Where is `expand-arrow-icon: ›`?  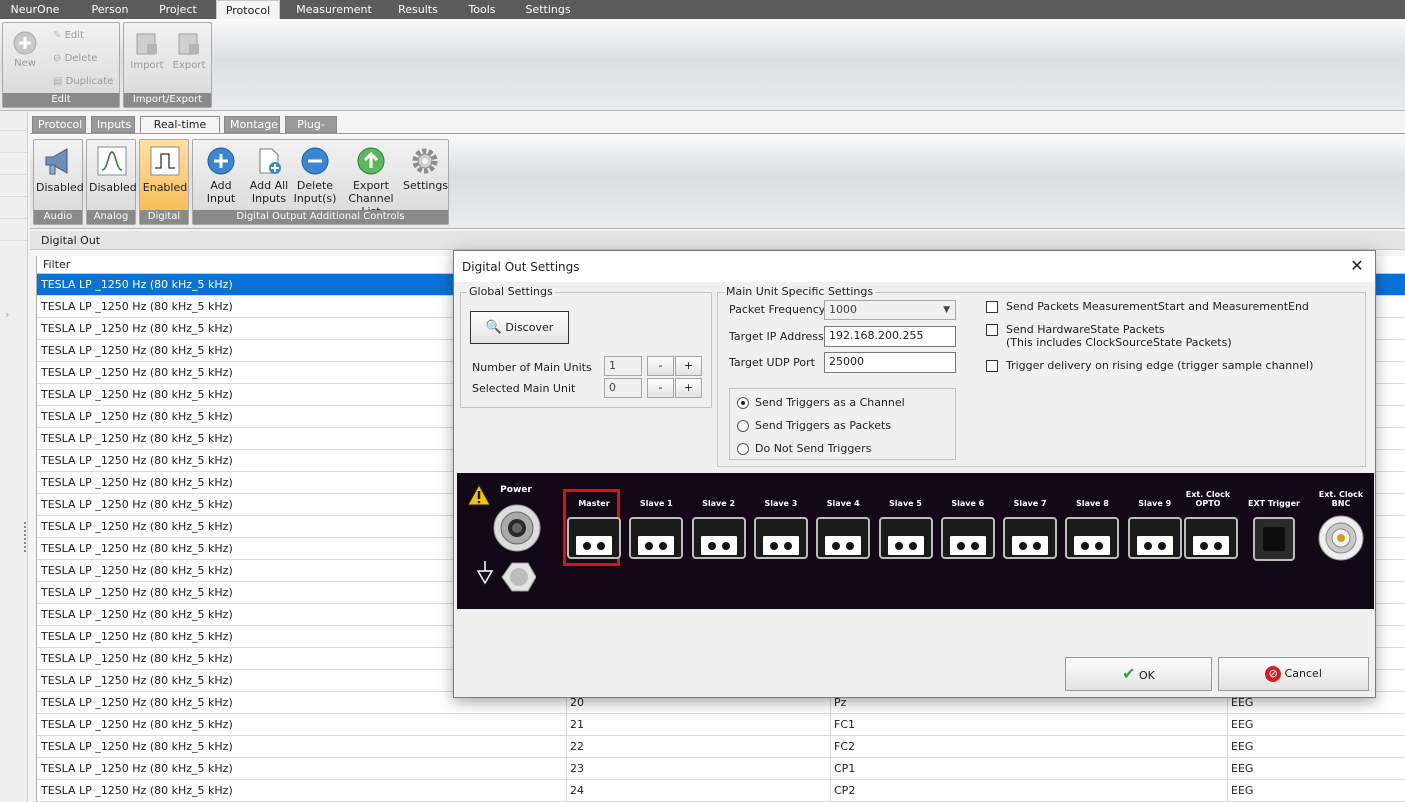 expand-arrow-icon: › is located at coordinates (7, 314).